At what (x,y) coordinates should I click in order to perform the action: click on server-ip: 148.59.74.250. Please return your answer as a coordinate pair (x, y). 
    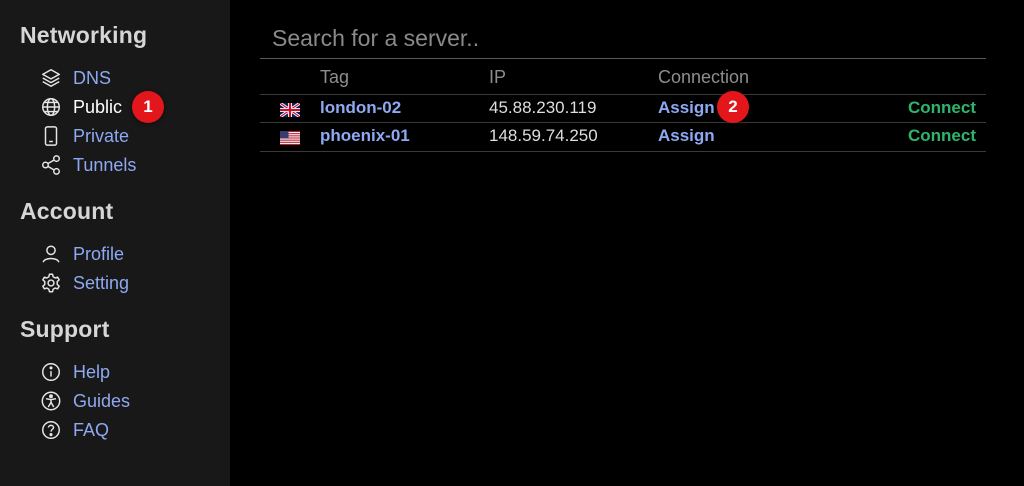
    Looking at the image, I should click on (543, 135).